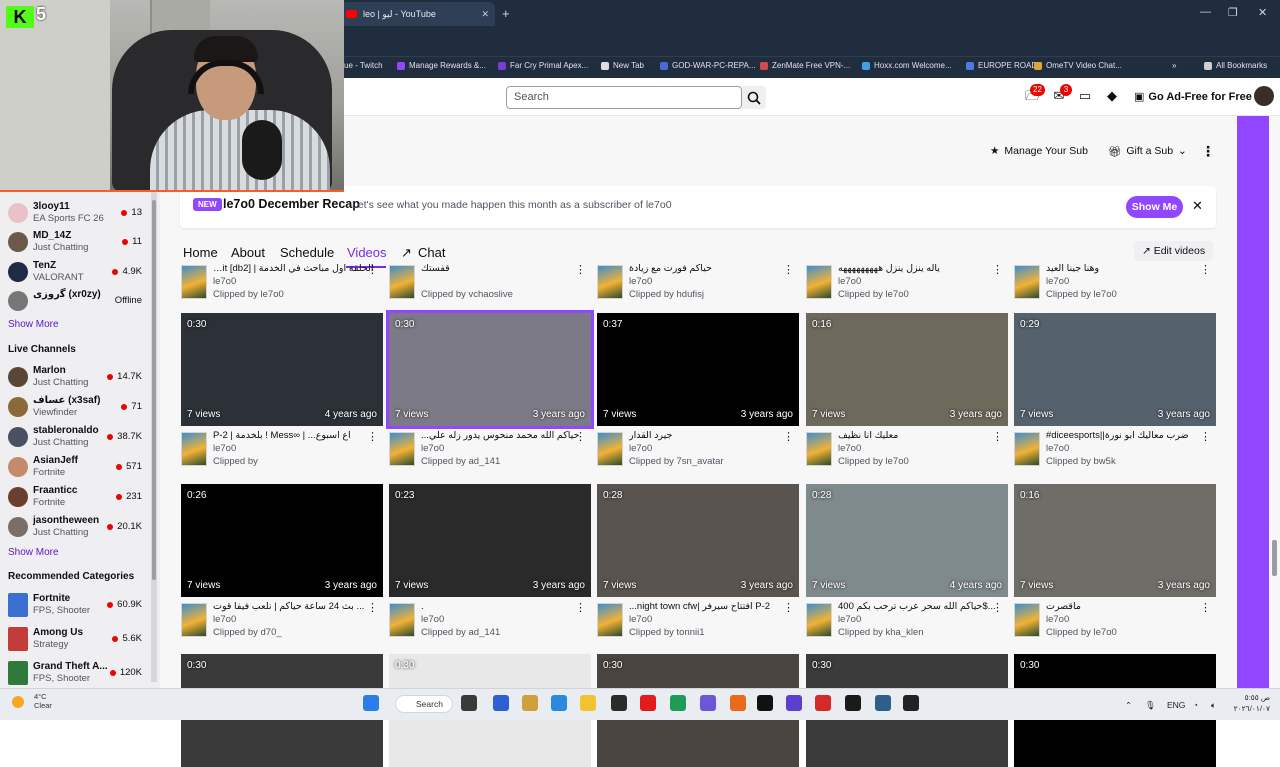  I want to click on edit-videos-button: ↗ Edit videos, so click(1174, 251).